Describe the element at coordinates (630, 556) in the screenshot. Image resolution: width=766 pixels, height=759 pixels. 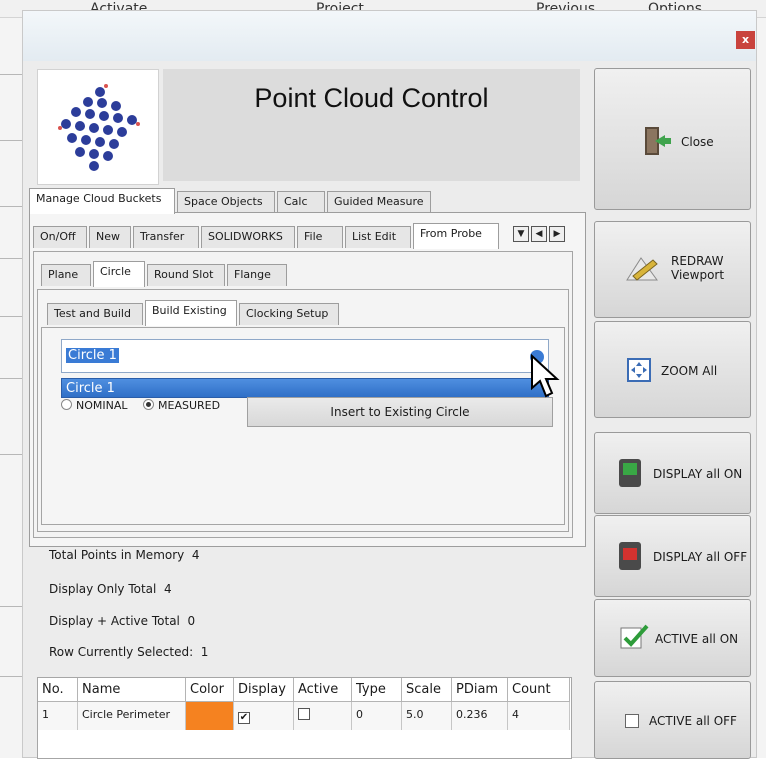
I see `toggle-switch-off-icon` at that location.